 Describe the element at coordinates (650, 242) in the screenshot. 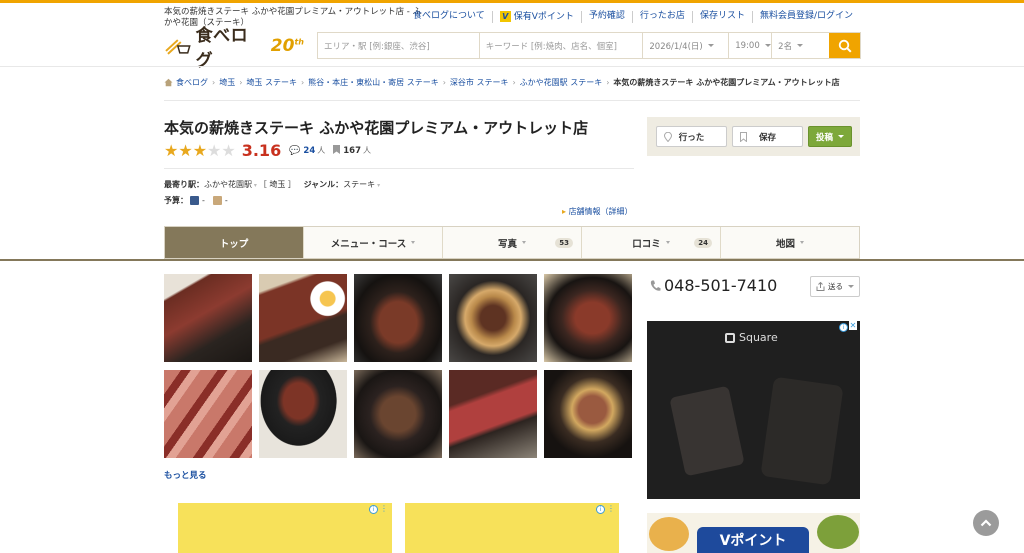

I see `tab-reviews: 口コミ 24` at that location.